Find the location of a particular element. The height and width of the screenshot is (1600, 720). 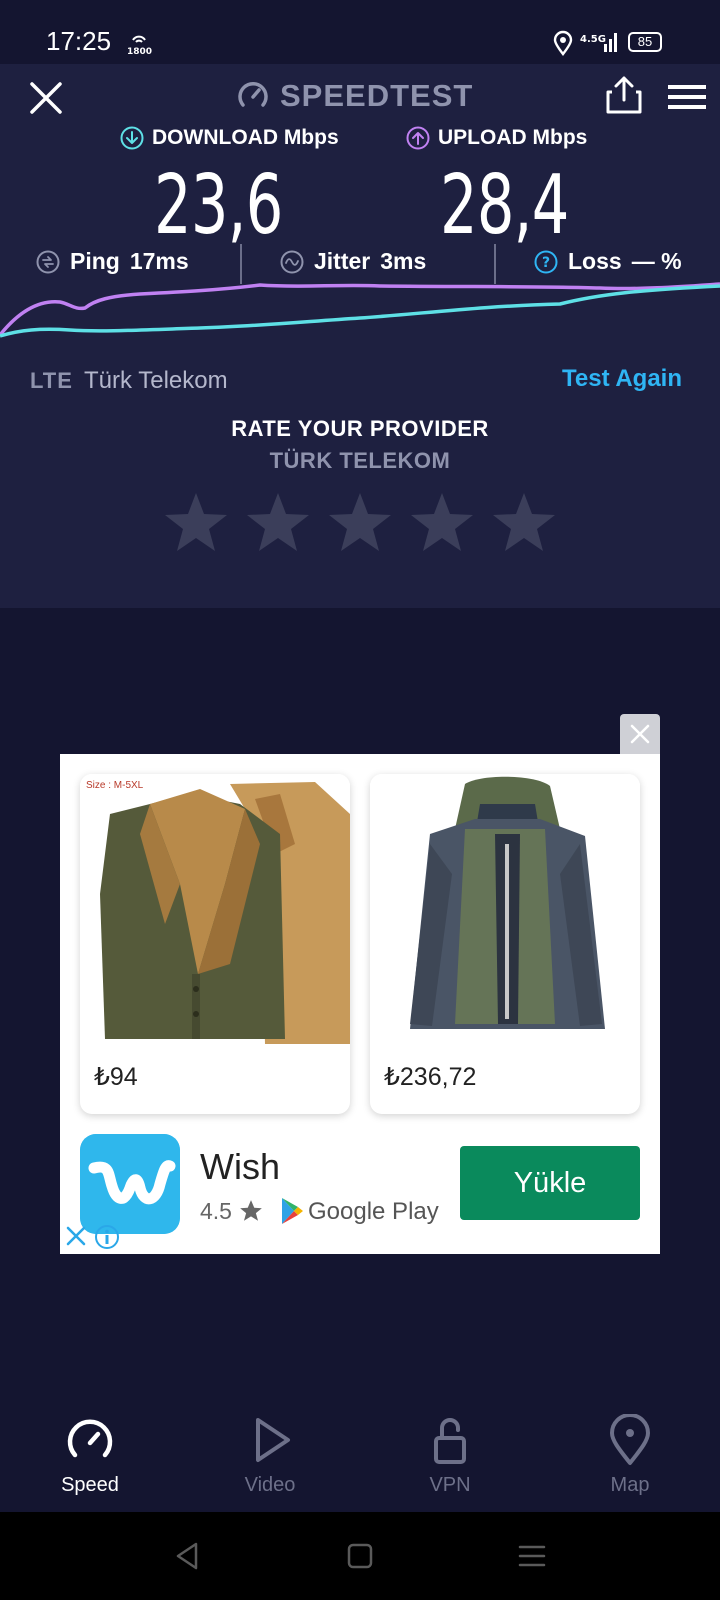

map-pin-icon is located at coordinates (630, 1439).